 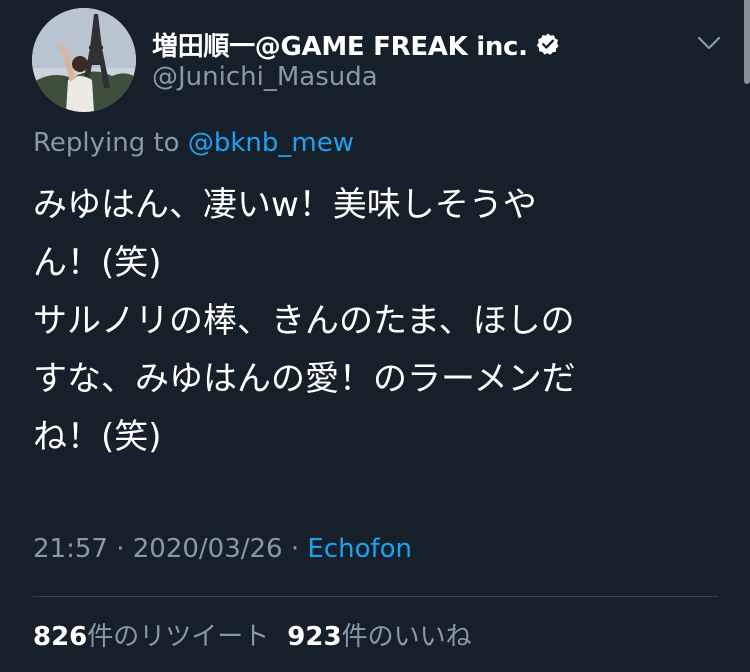 I want to click on likes-count: 923, so click(x=314, y=637).